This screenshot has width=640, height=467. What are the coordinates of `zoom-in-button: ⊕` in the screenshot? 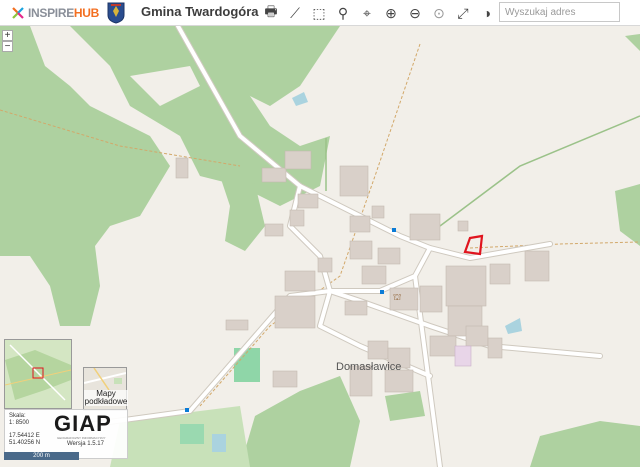 It's located at (391, 13).